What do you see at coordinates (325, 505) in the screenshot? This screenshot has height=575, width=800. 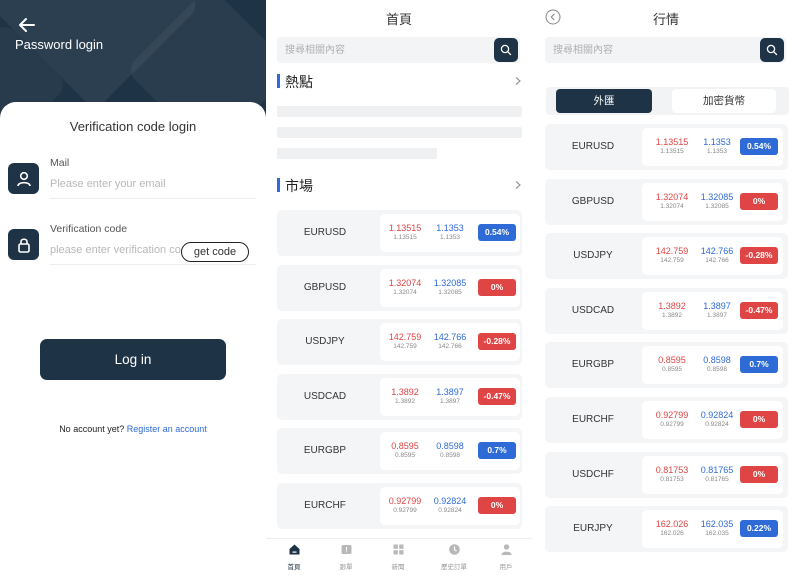 I see `quote-symbol: EURCHF` at bounding box center [325, 505].